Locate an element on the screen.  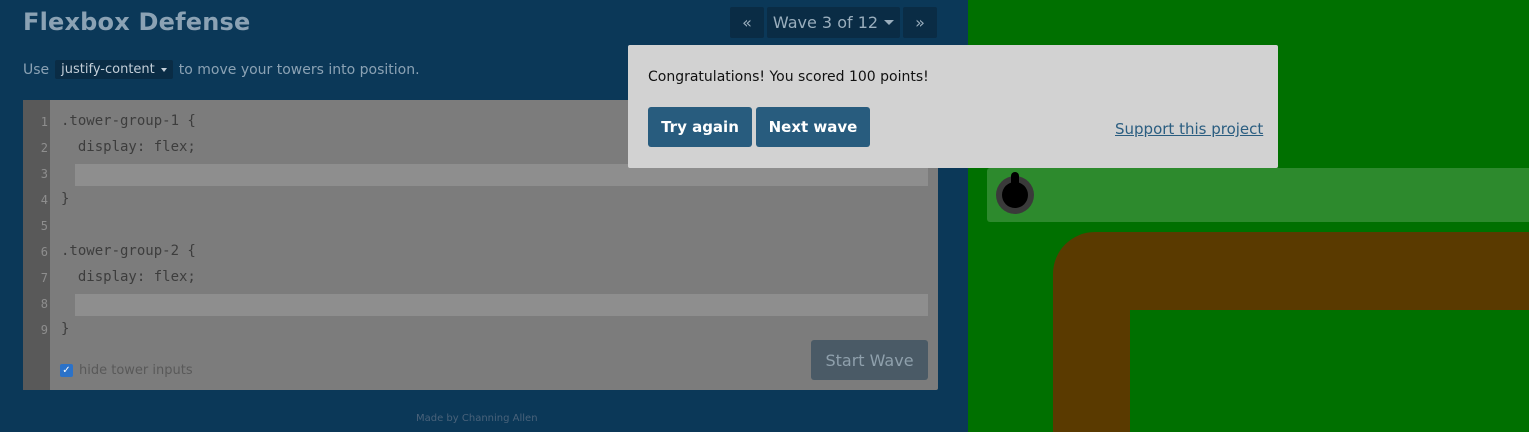
instructions-suffix: to move your towers into position. is located at coordinates (299, 69).